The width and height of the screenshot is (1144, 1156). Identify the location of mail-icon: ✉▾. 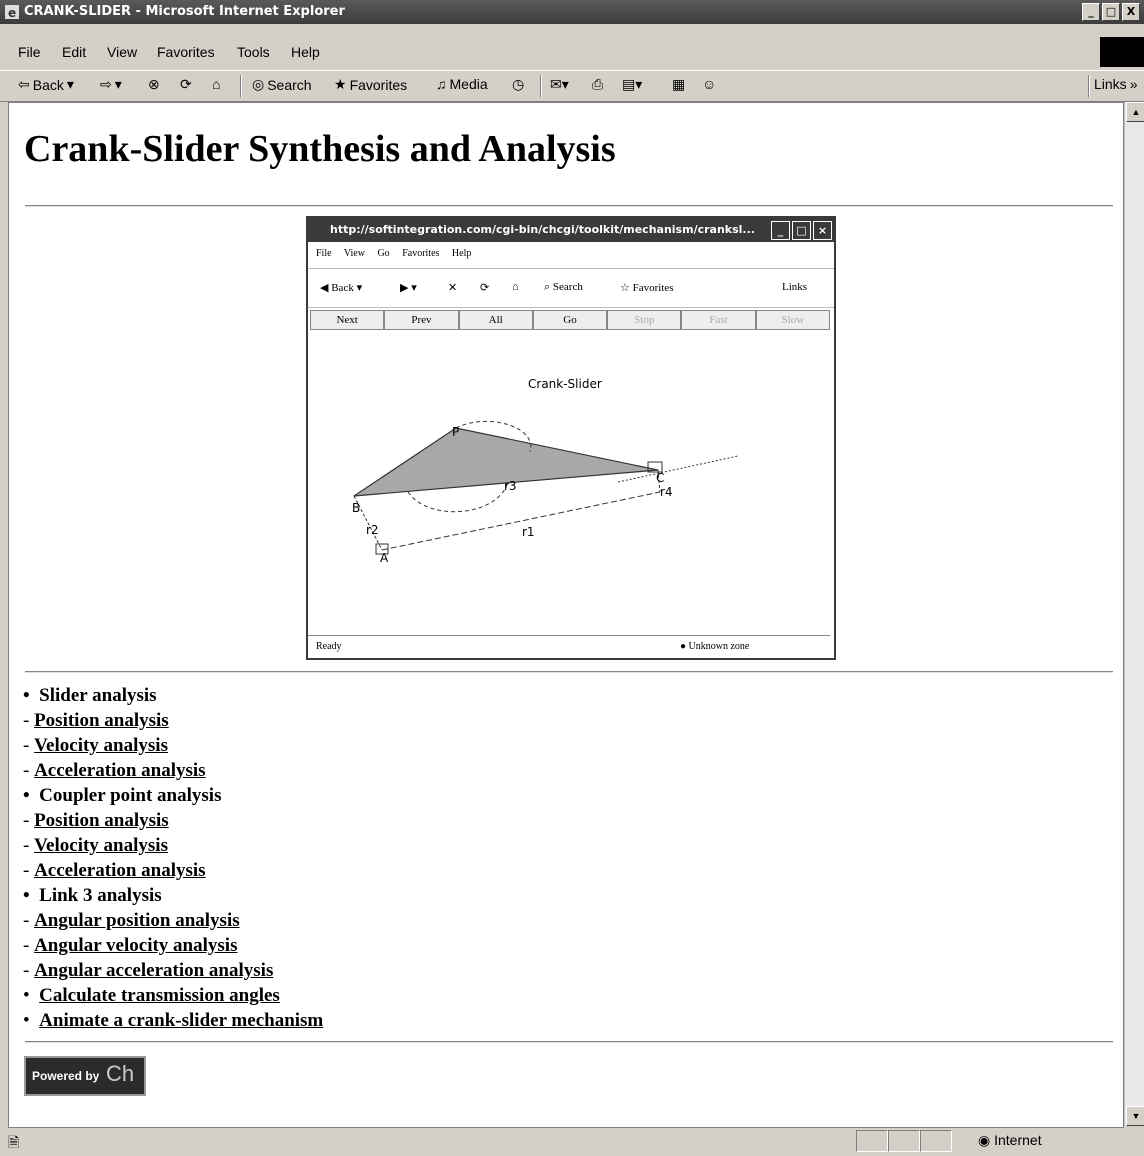
(559, 84).